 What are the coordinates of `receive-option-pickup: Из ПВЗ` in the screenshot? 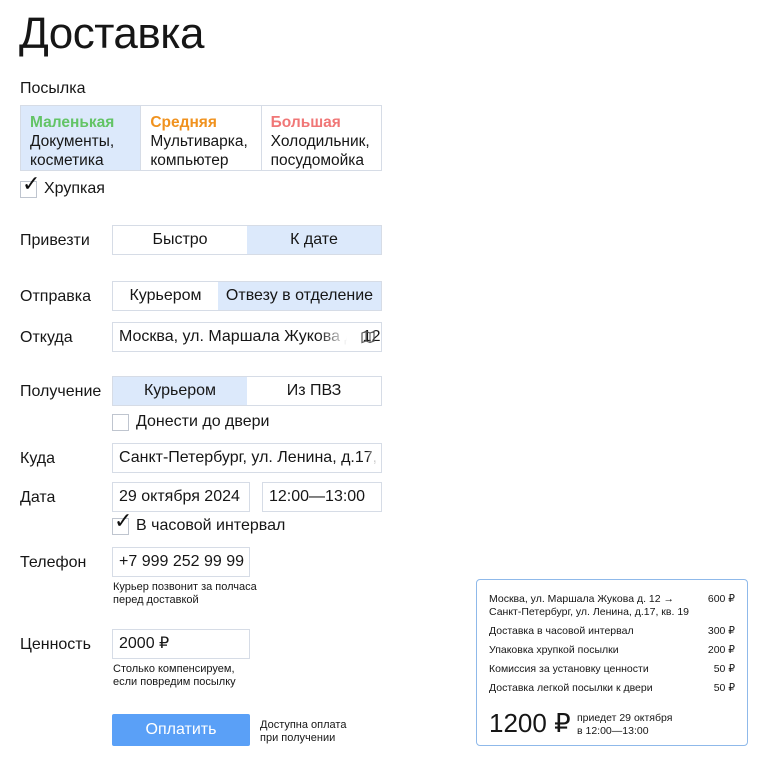 It's located at (314, 391).